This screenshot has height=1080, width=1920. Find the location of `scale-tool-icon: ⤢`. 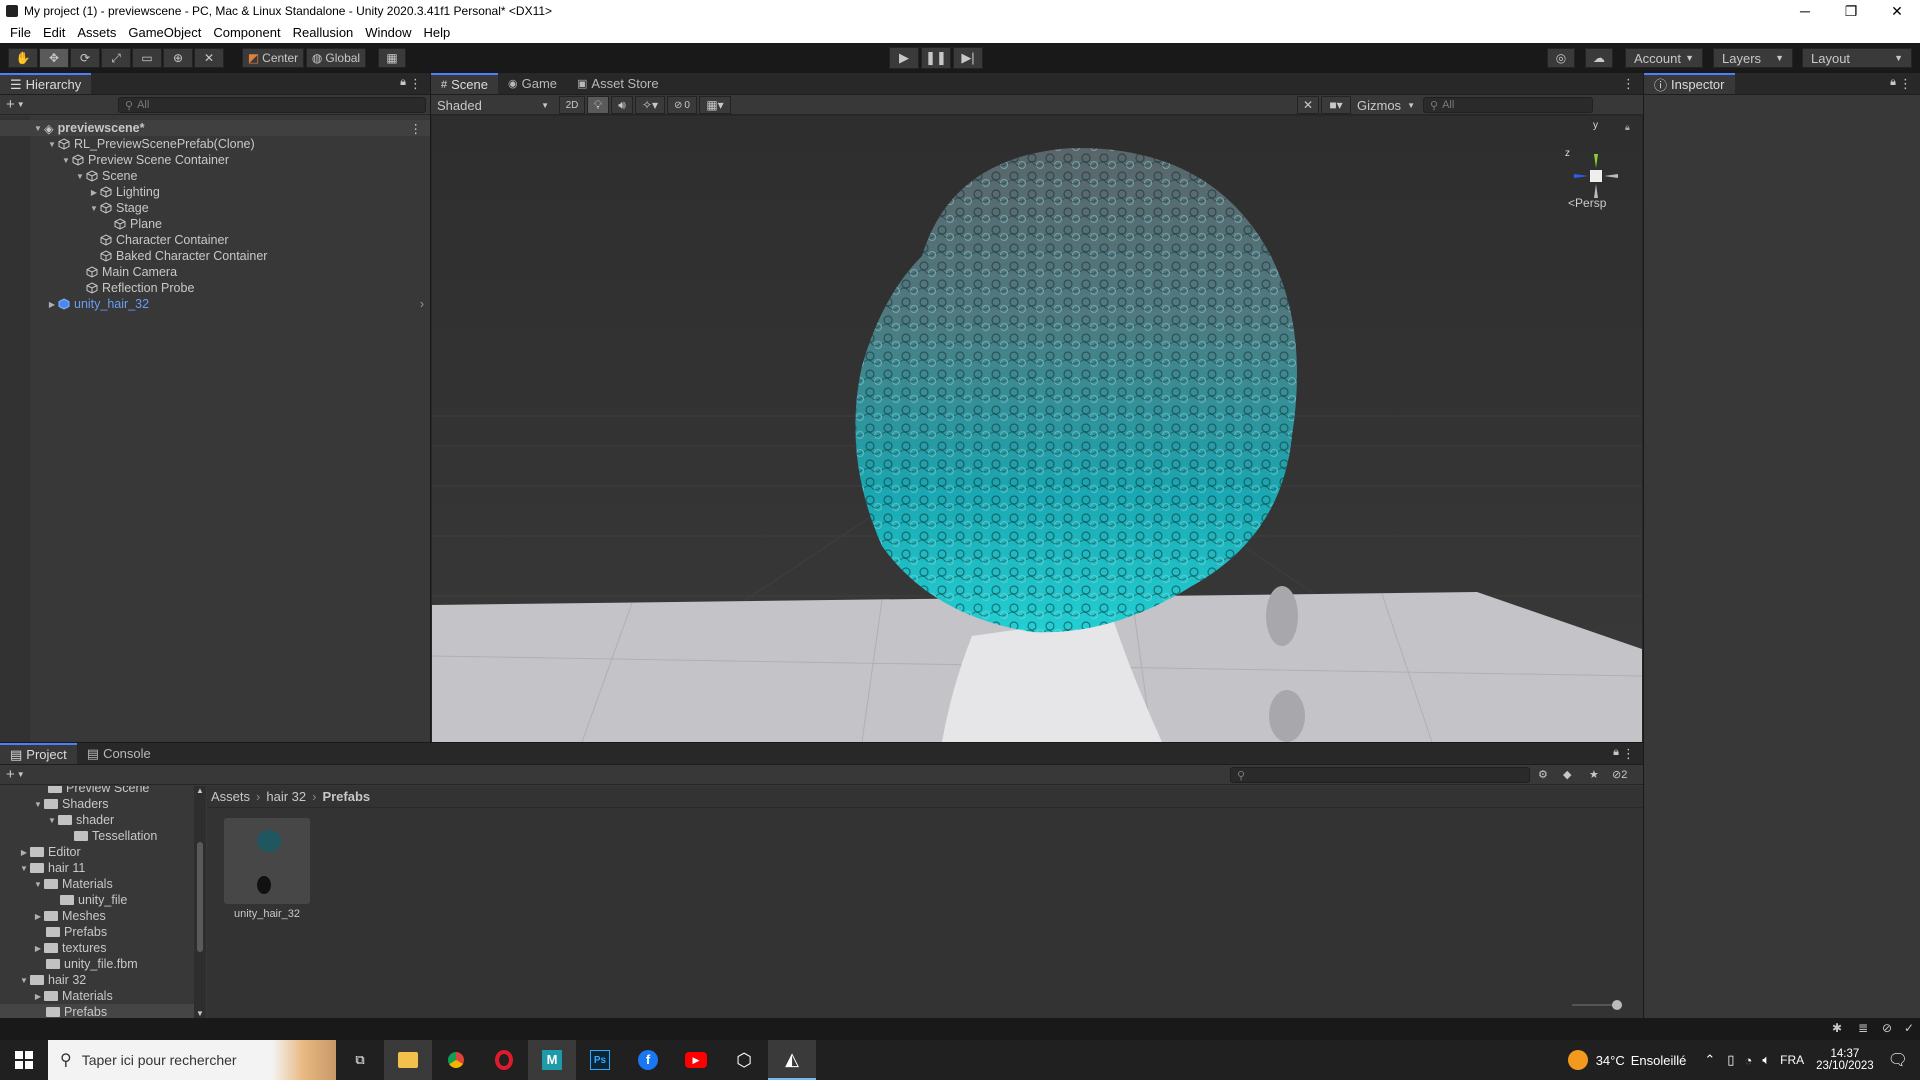

scale-tool-icon: ⤢ is located at coordinates (116, 58).